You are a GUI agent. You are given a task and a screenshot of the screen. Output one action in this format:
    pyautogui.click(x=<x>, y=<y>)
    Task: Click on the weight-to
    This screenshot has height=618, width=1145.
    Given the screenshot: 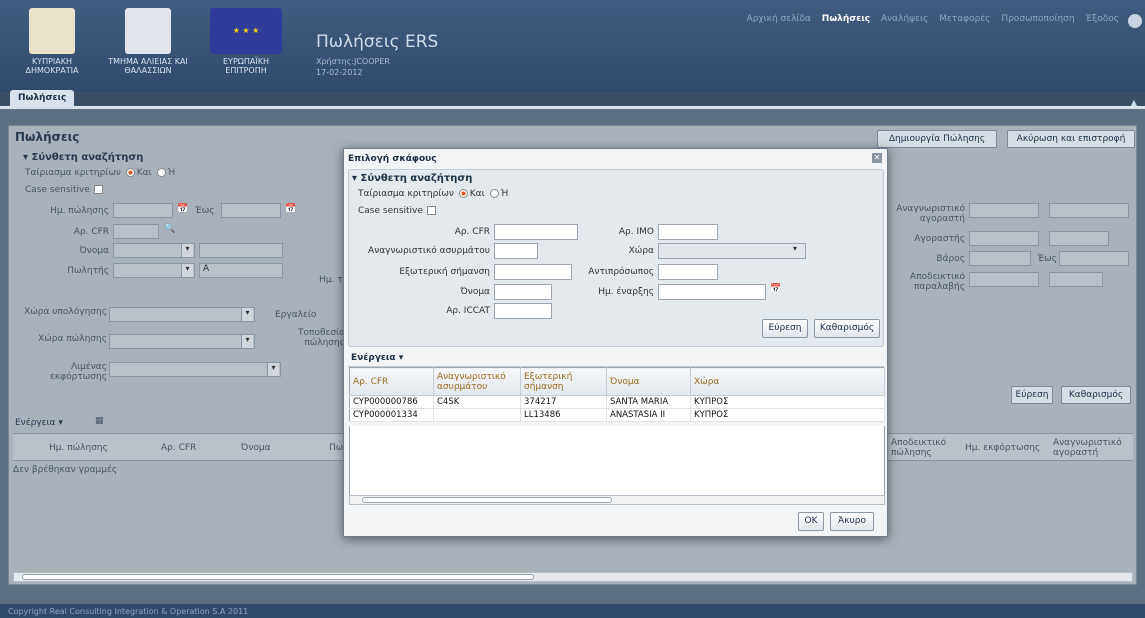 What is the action you would take?
    pyautogui.click(x=1094, y=258)
    